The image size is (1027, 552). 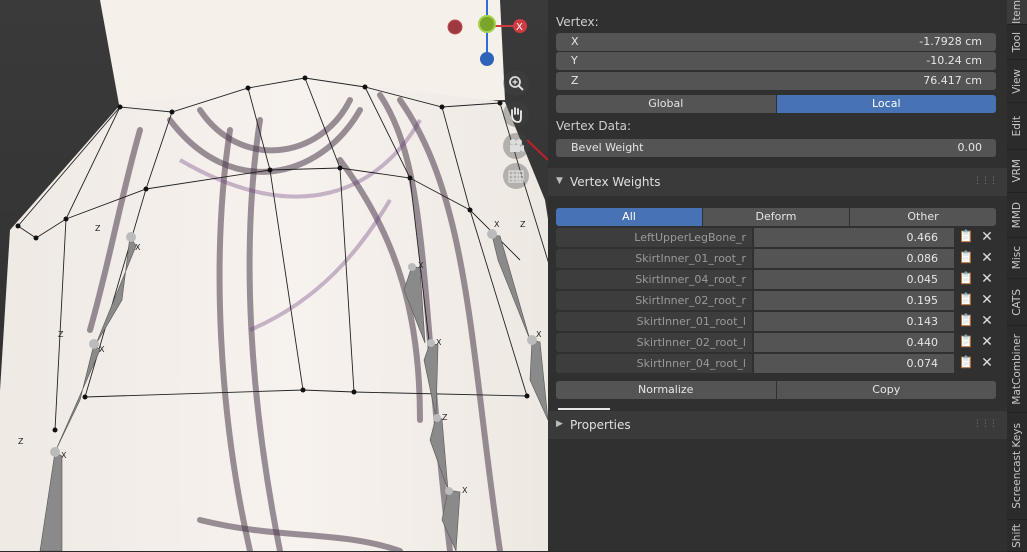 I want to click on tab-shift: Shift, so click(x=1017, y=536).